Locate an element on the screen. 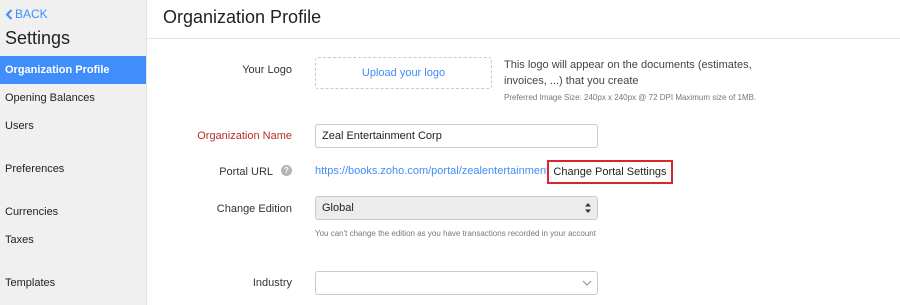 The width and height of the screenshot is (900, 305). change-portal-settings-button: Change Portal Settings is located at coordinates (610, 172).